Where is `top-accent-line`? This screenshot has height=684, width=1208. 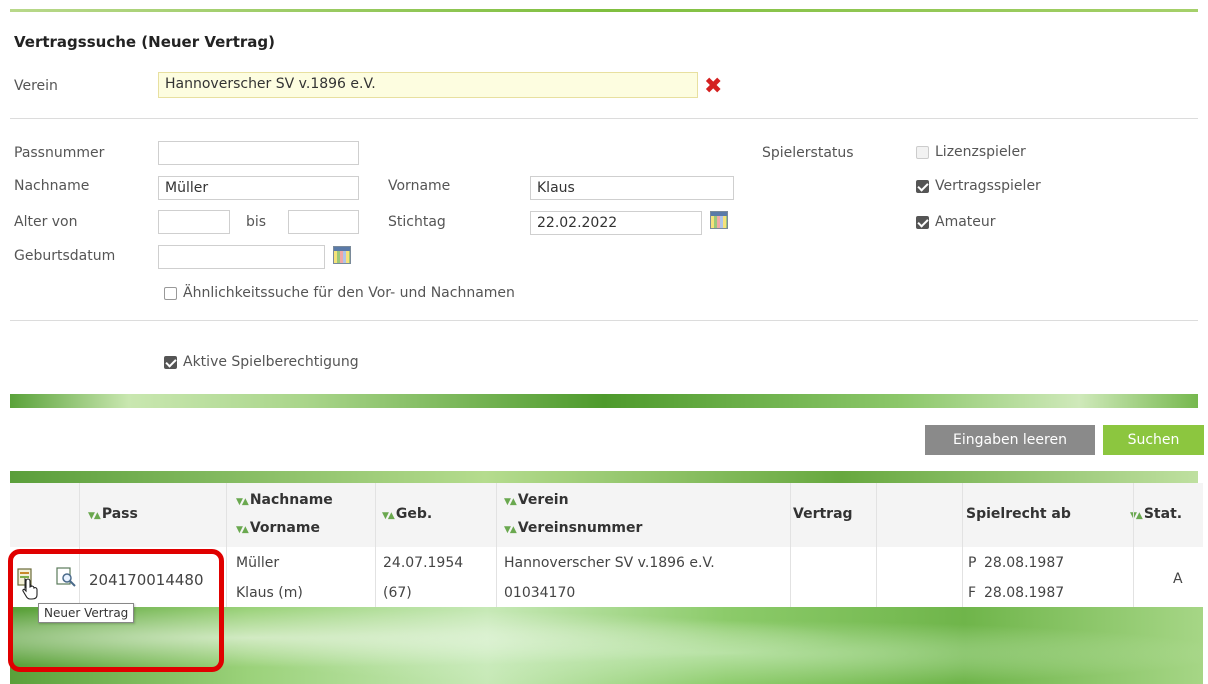
top-accent-line is located at coordinates (604, 10).